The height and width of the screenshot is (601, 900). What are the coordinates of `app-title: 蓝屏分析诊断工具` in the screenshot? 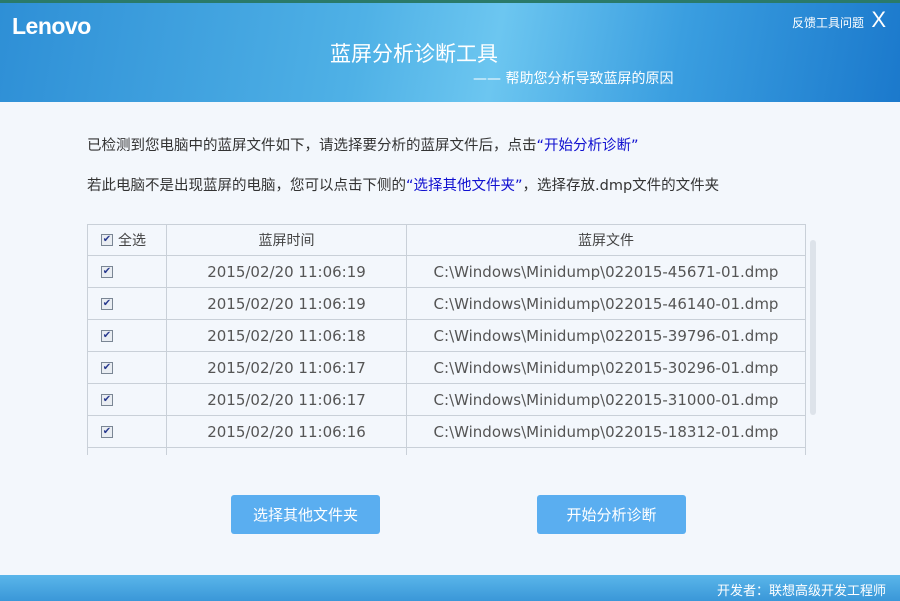 It's located at (414, 54).